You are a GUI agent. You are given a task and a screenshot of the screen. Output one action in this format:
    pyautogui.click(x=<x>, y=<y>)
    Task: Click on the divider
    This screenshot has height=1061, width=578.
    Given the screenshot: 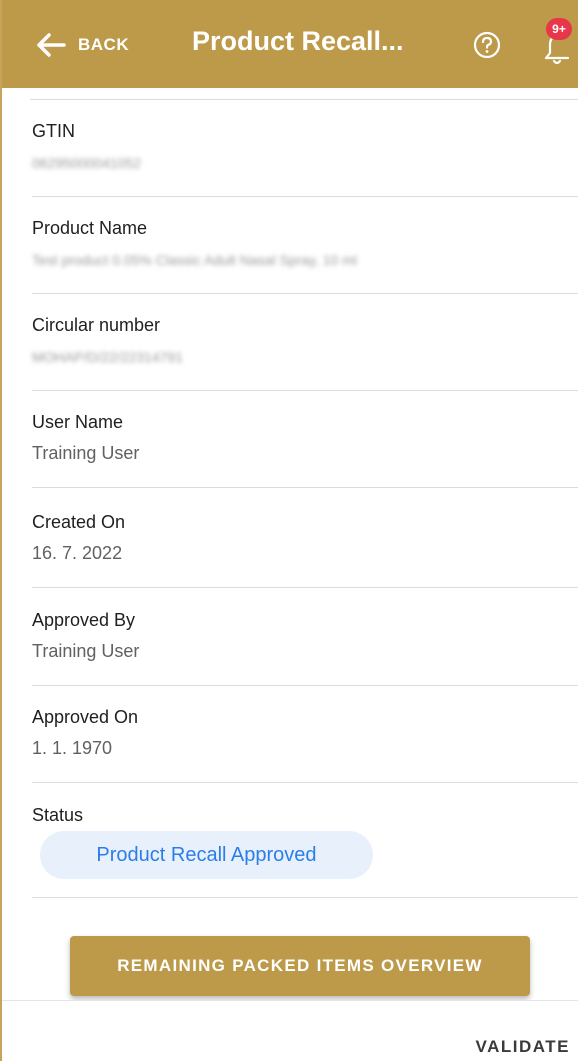 What is the action you would take?
    pyautogui.click(x=305, y=897)
    